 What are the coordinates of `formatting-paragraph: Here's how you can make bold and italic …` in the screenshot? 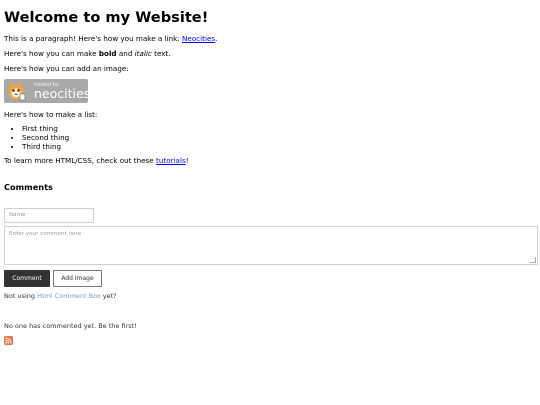 It's located at (270, 54).